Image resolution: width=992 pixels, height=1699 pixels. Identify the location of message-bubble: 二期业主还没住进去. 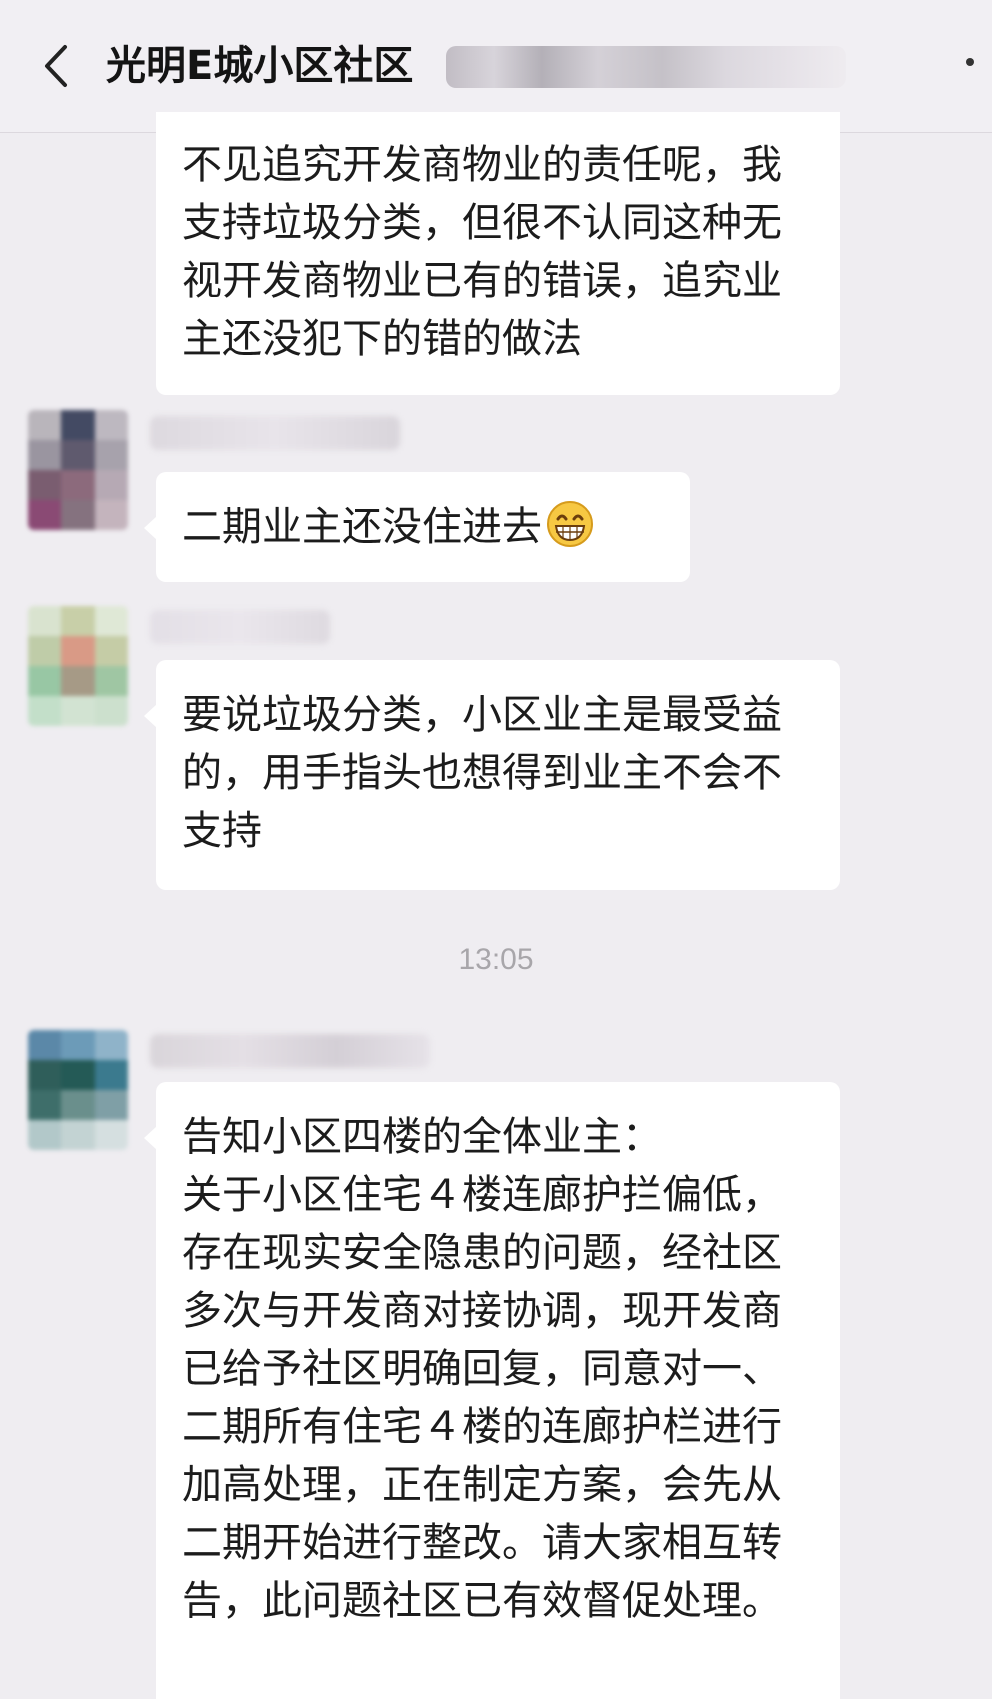
(417, 527).